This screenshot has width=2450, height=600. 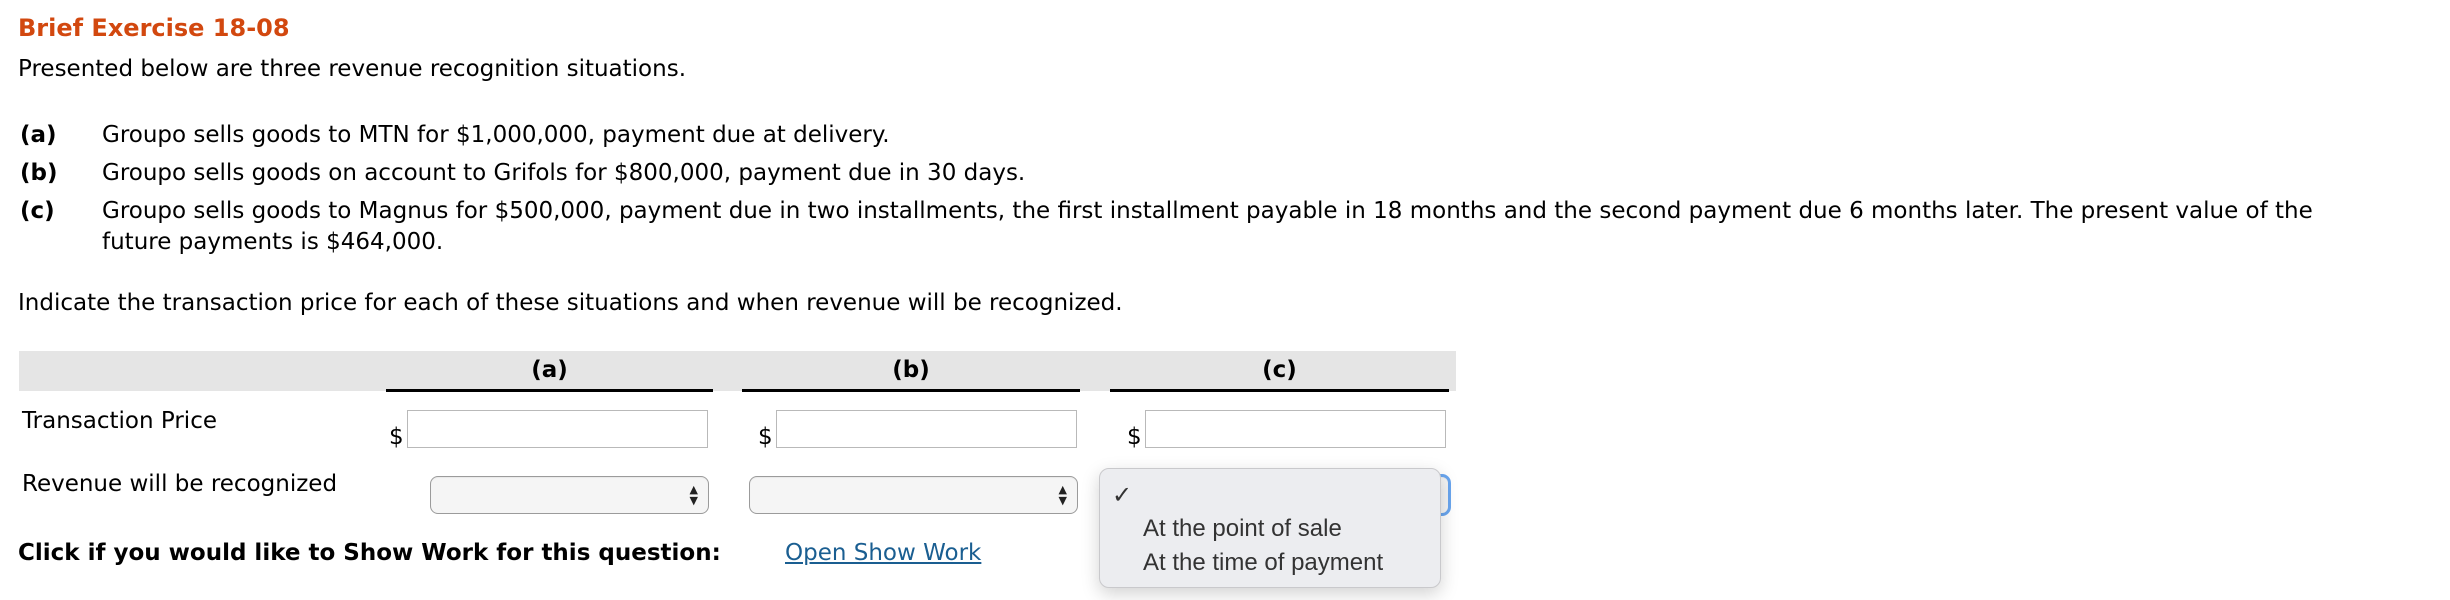 I want to click on column-header-b: (b), so click(x=911, y=372).